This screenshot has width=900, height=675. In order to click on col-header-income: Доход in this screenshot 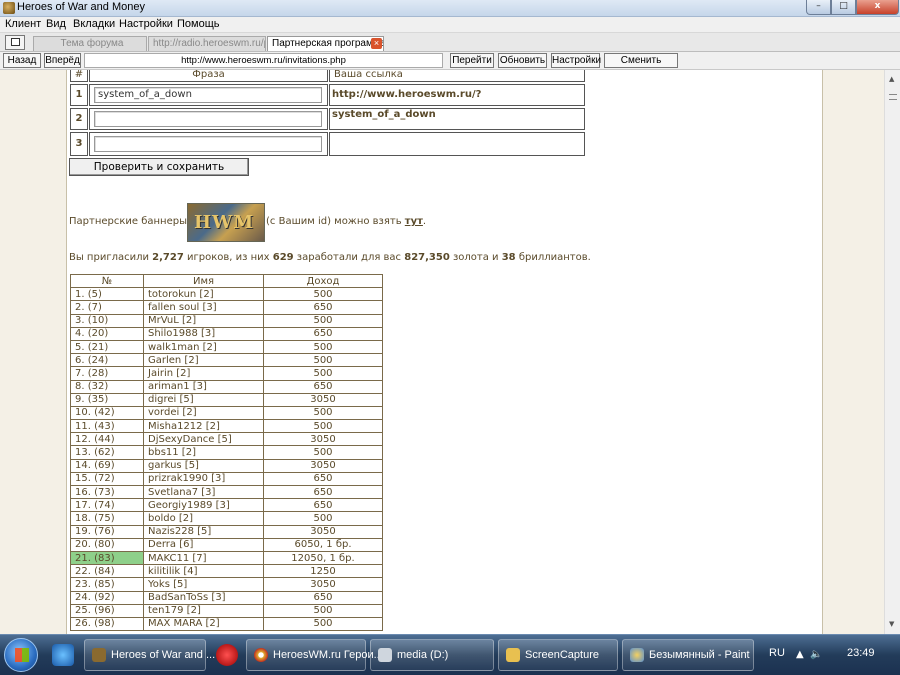, I will do `click(323, 281)`.